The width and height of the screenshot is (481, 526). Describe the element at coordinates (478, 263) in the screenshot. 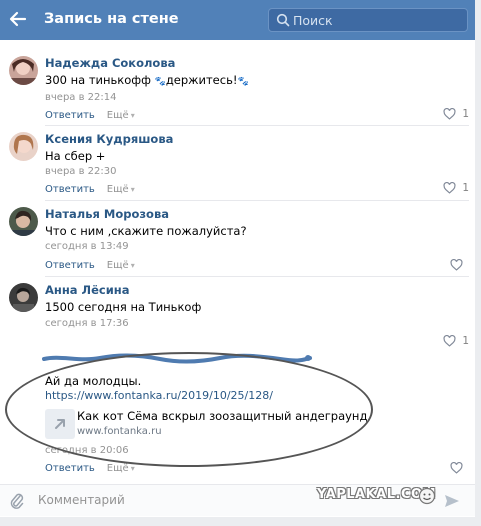

I see `scroll-edge` at that location.